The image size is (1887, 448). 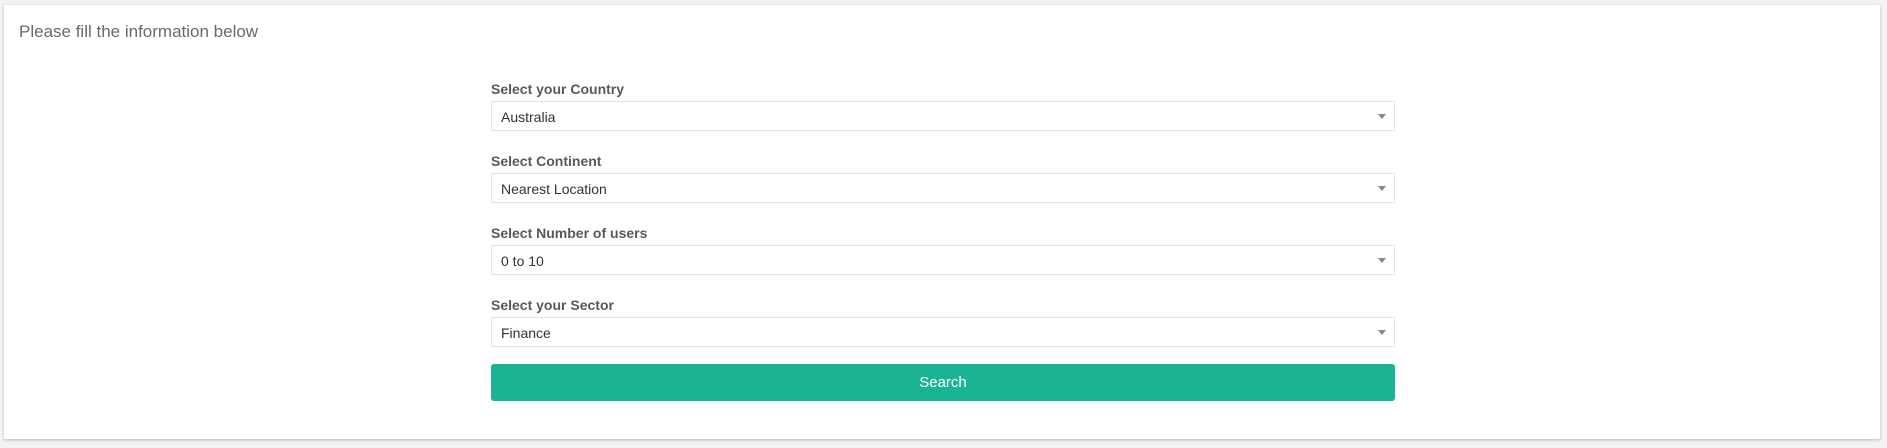 I want to click on continent-label: Select Continent, so click(x=546, y=161).